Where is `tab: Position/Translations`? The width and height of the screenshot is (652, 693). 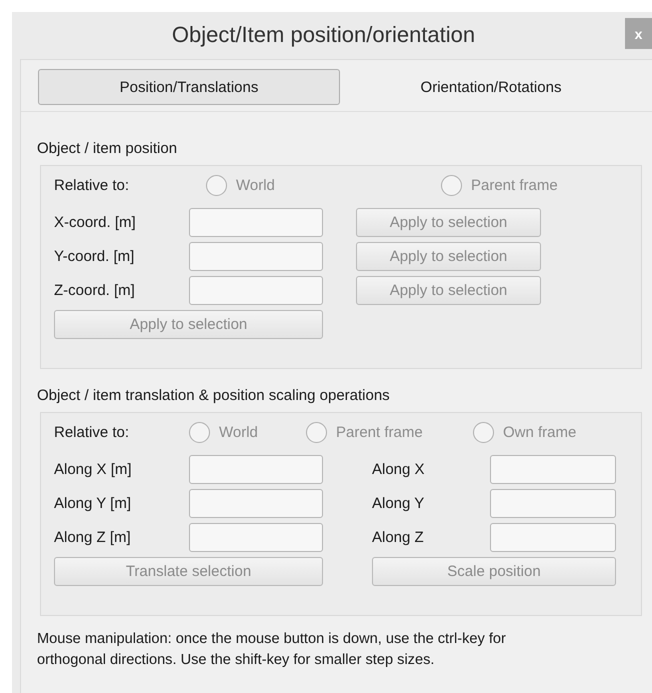 tab: Position/Translations is located at coordinates (189, 87).